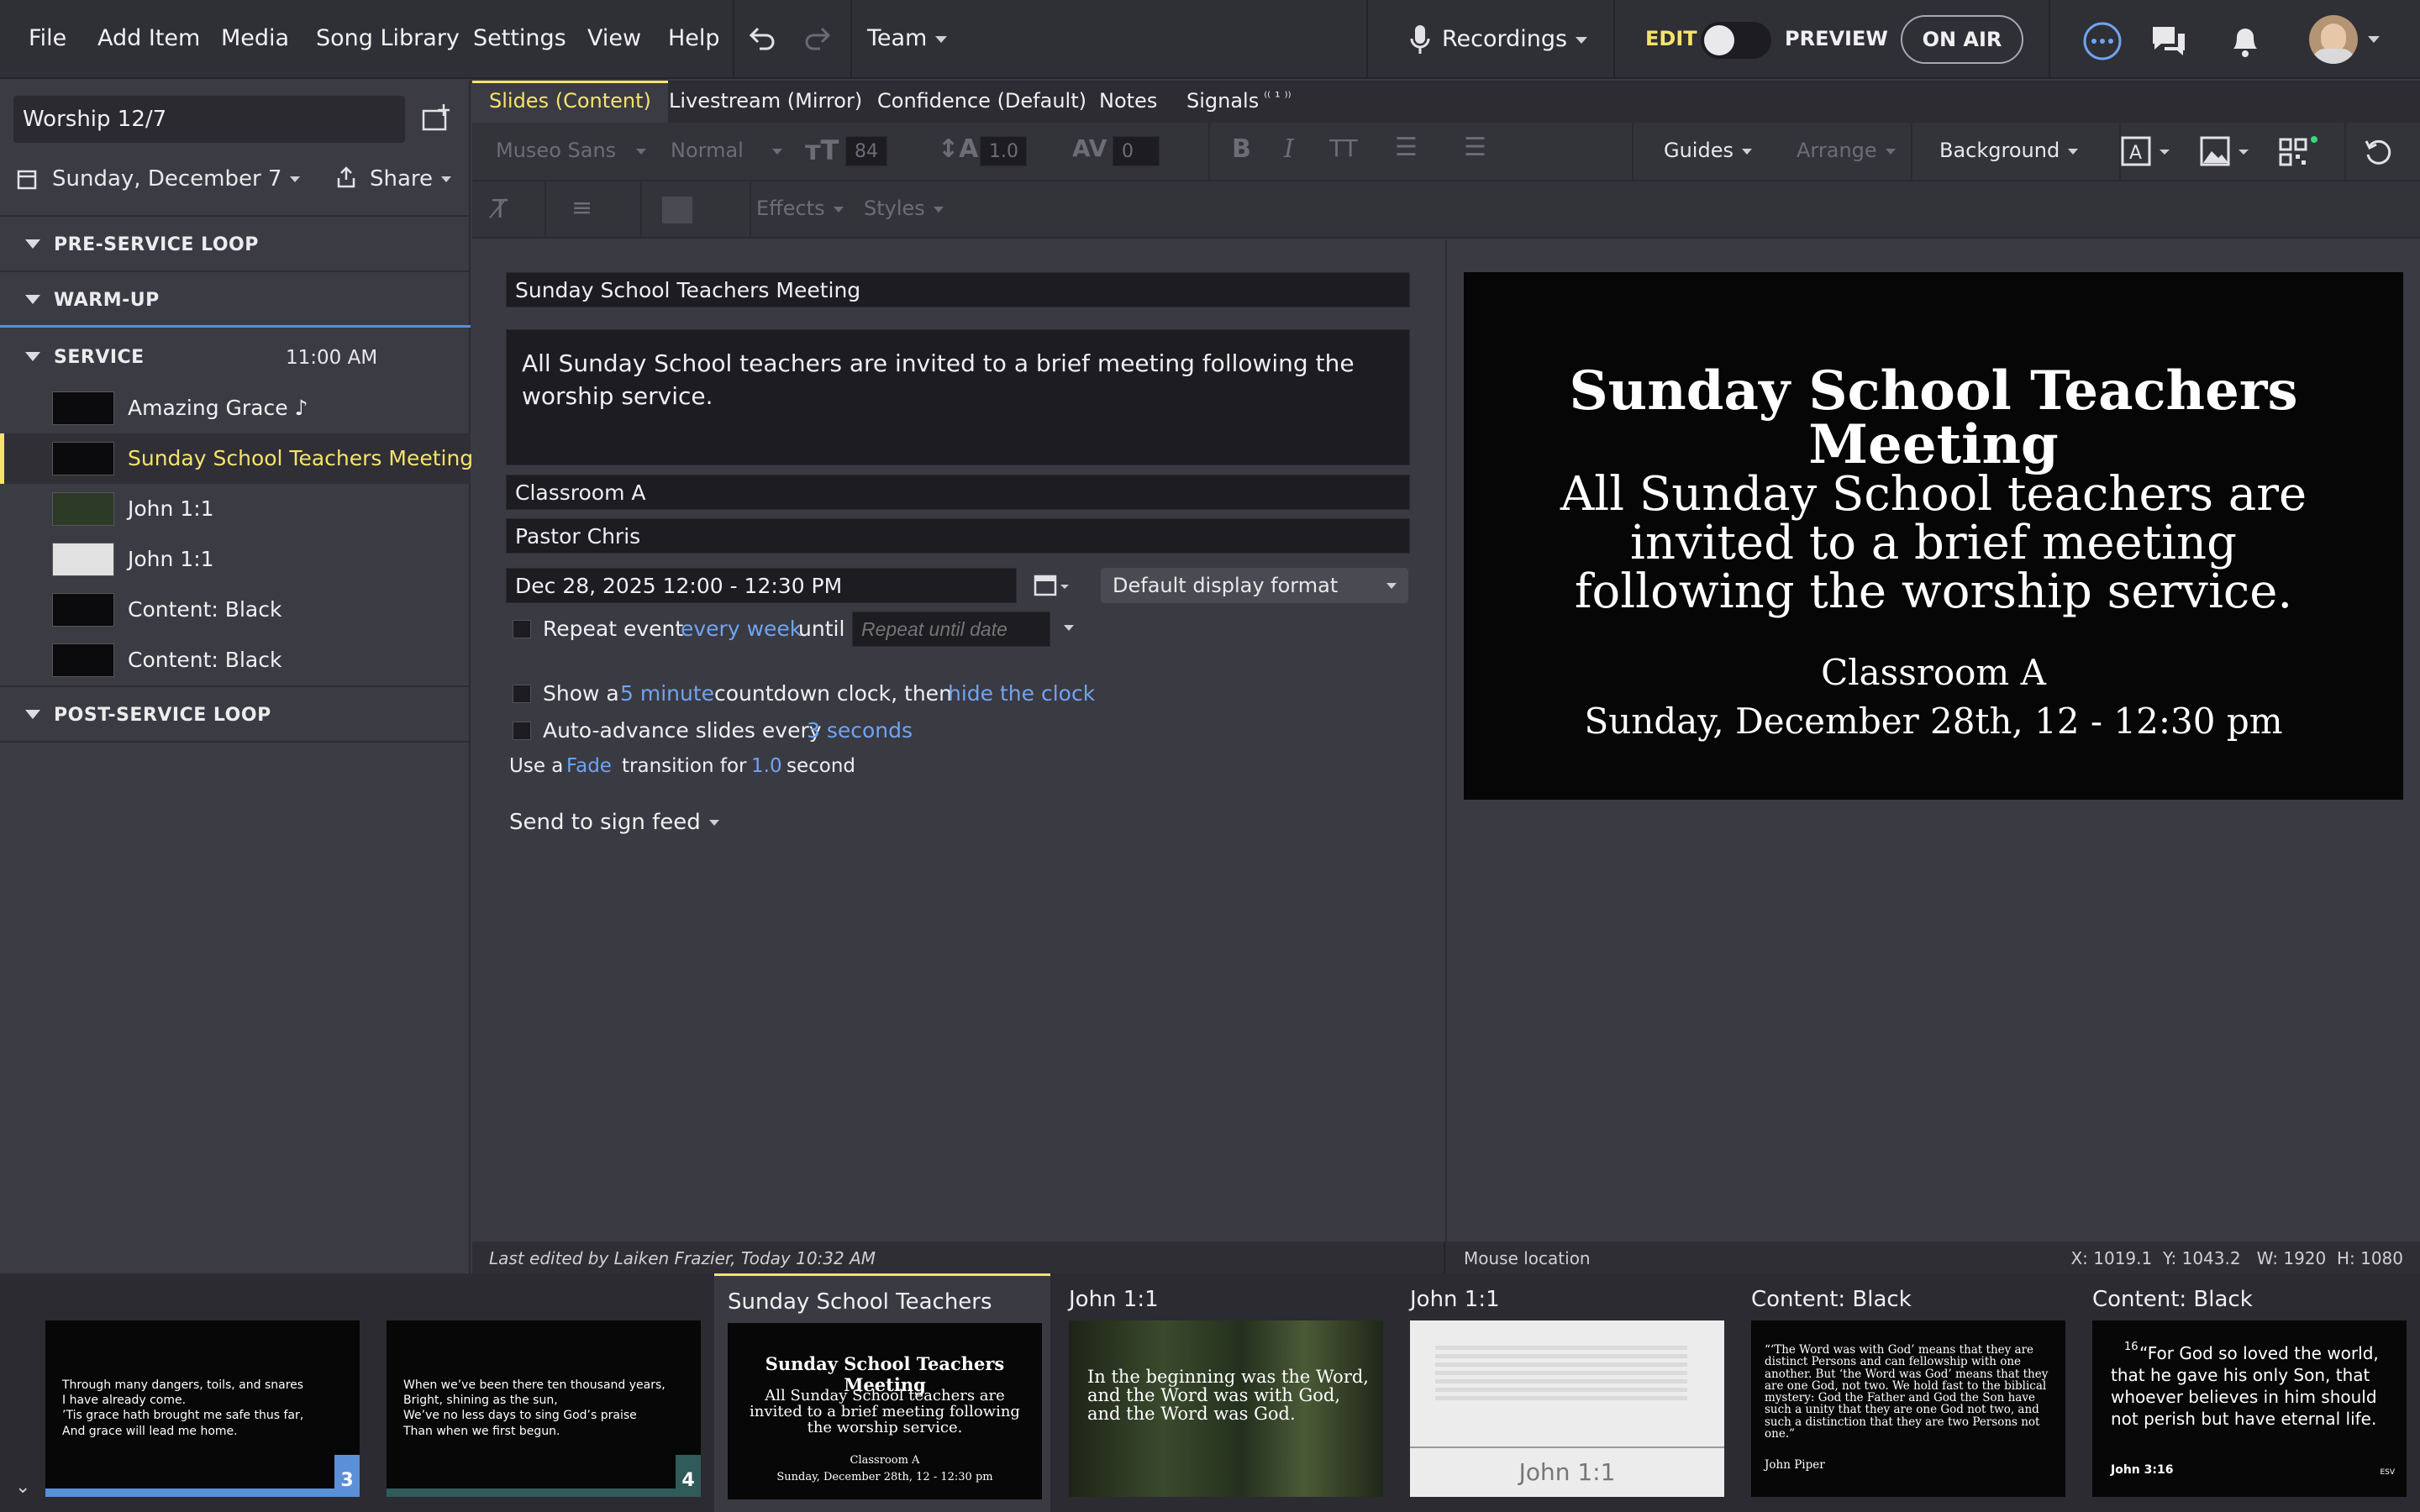 Image resolution: width=2420 pixels, height=1512 pixels. What do you see at coordinates (1003, 151) in the screenshot?
I see `line-height-input: 1.0` at bounding box center [1003, 151].